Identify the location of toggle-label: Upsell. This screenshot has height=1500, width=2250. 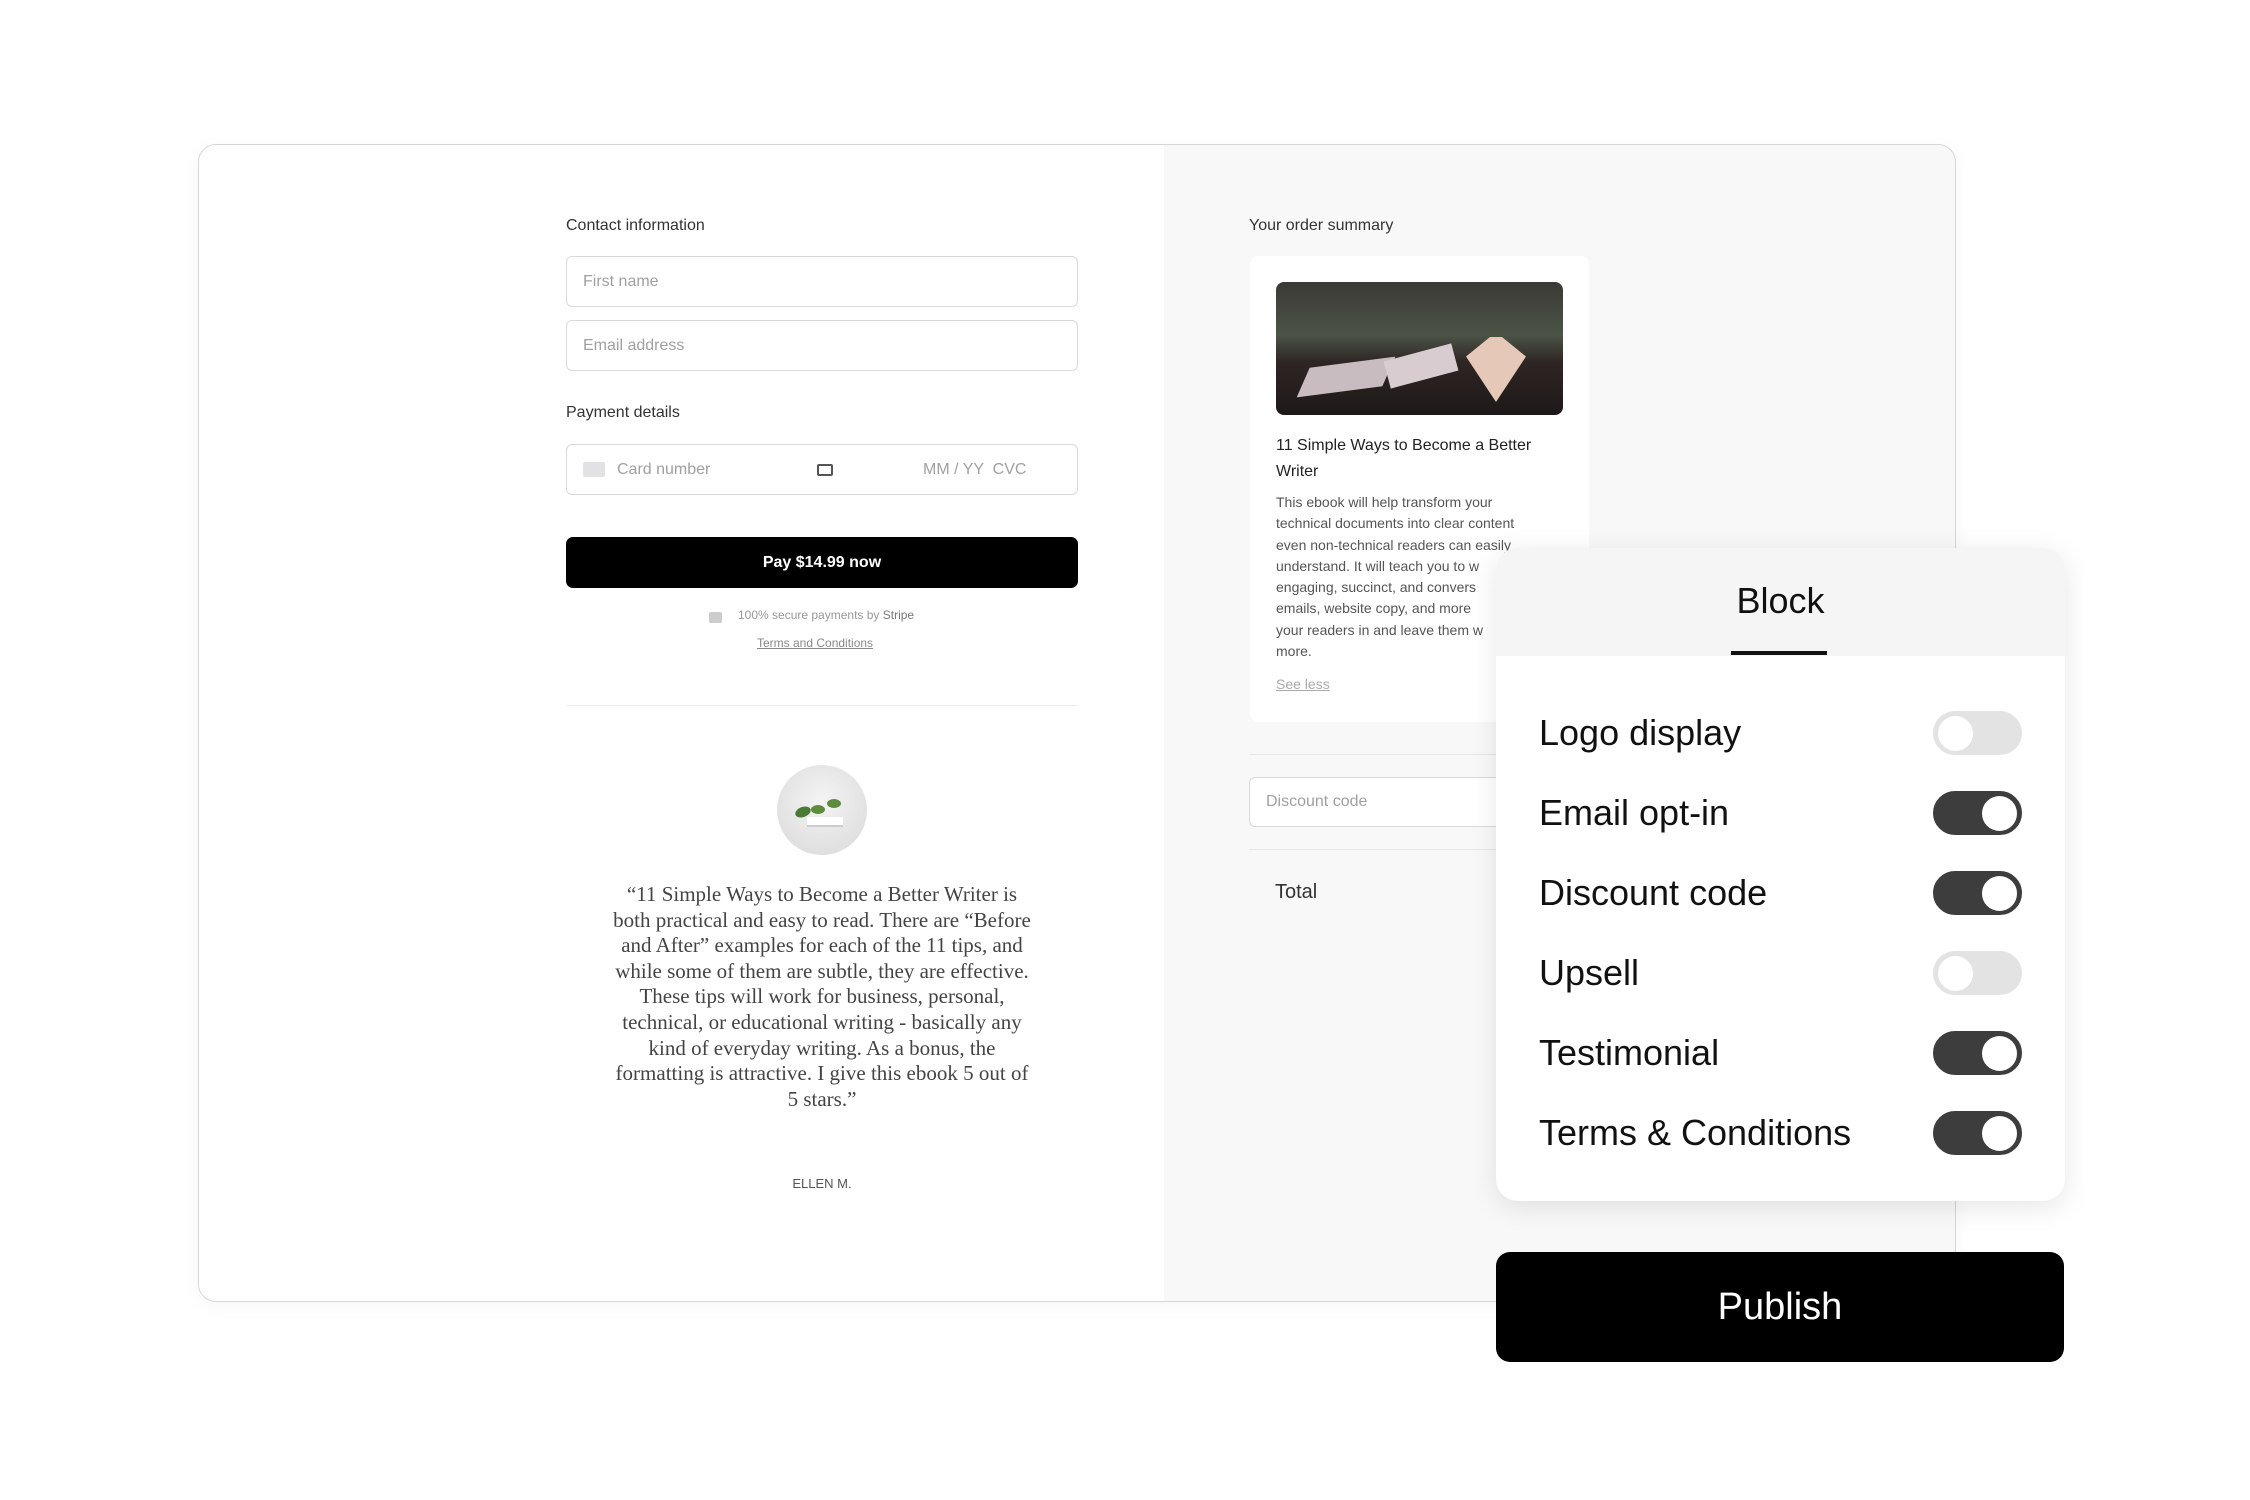
(1589, 972).